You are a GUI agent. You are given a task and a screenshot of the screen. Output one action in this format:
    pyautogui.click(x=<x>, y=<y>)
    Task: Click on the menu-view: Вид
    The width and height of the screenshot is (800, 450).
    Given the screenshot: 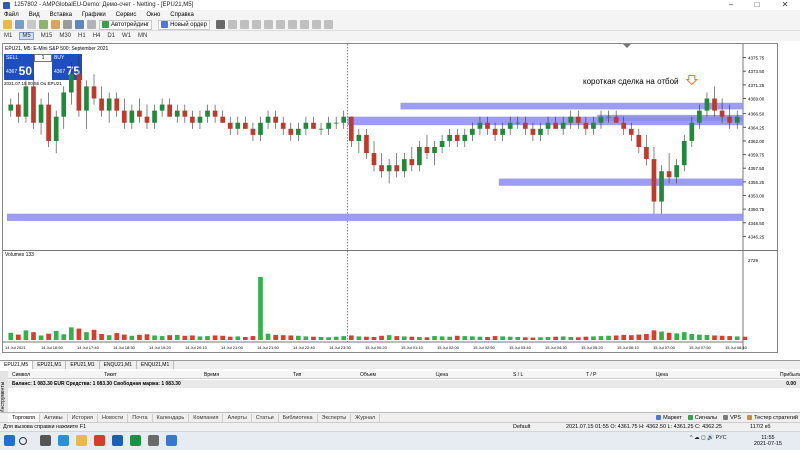 What is the action you would take?
    pyautogui.click(x=34, y=15)
    